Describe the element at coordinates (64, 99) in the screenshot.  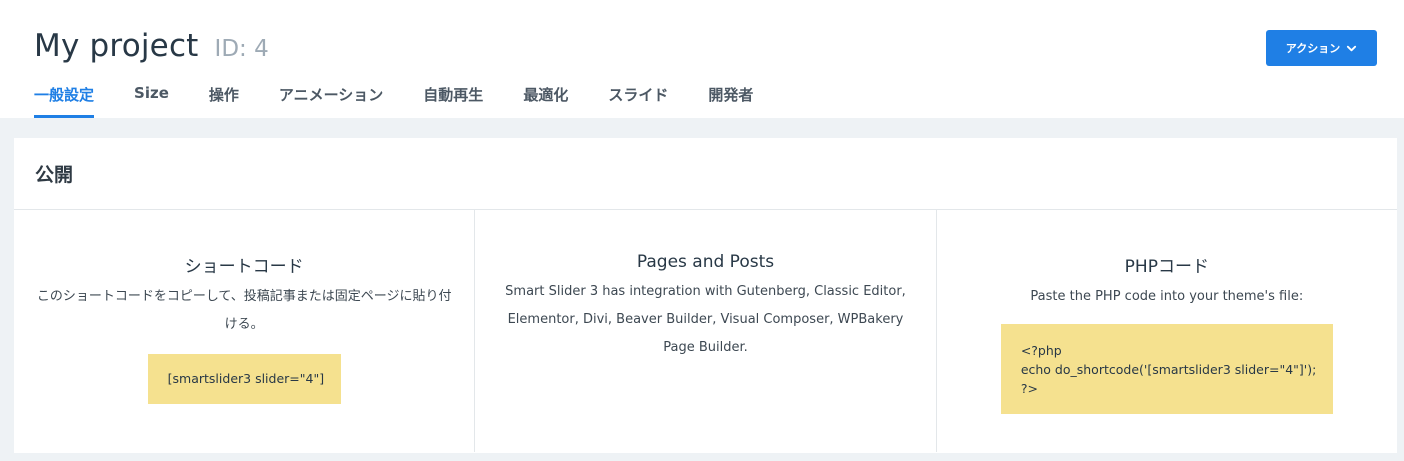
I see `tab-general: 一般設定` at that location.